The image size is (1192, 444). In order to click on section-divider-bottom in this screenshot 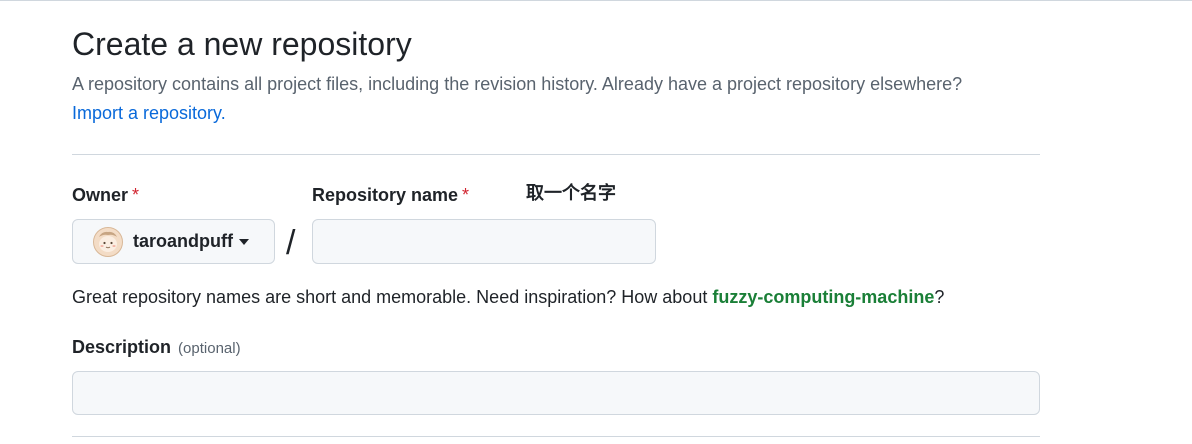, I will do `click(556, 436)`.